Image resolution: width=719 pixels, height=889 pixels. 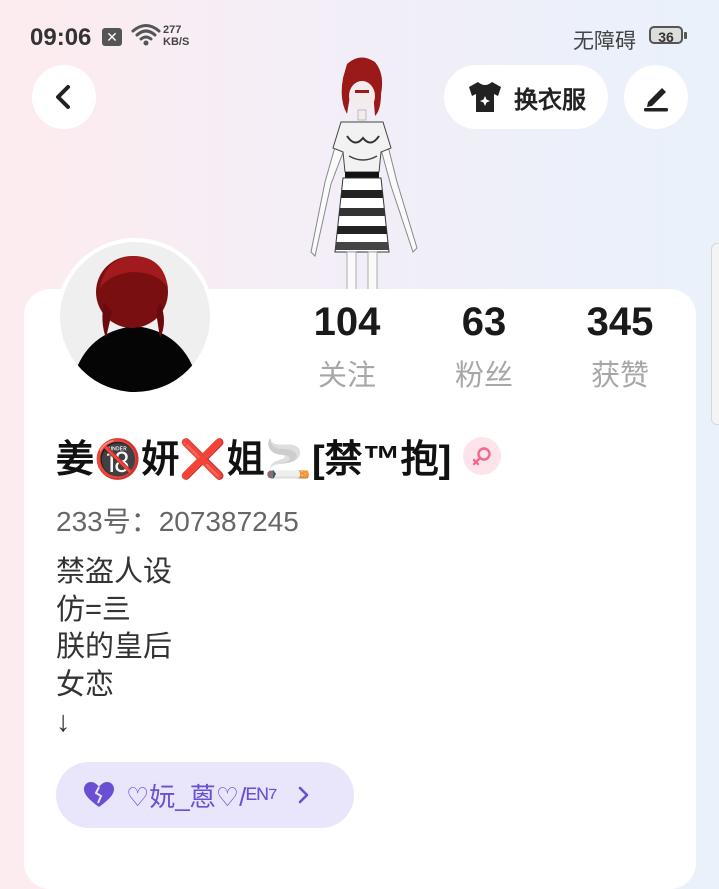 What do you see at coordinates (177, 521) in the screenshot?
I see `user-id: 233号：207387245` at bounding box center [177, 521].